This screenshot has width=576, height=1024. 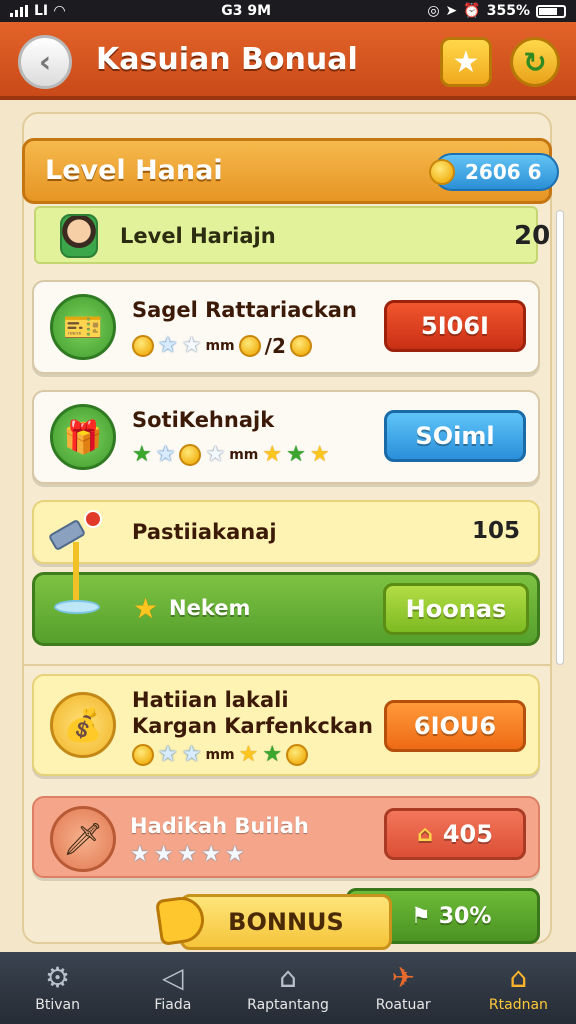 I want to click on signal-icon, so click(x=19, y=11).